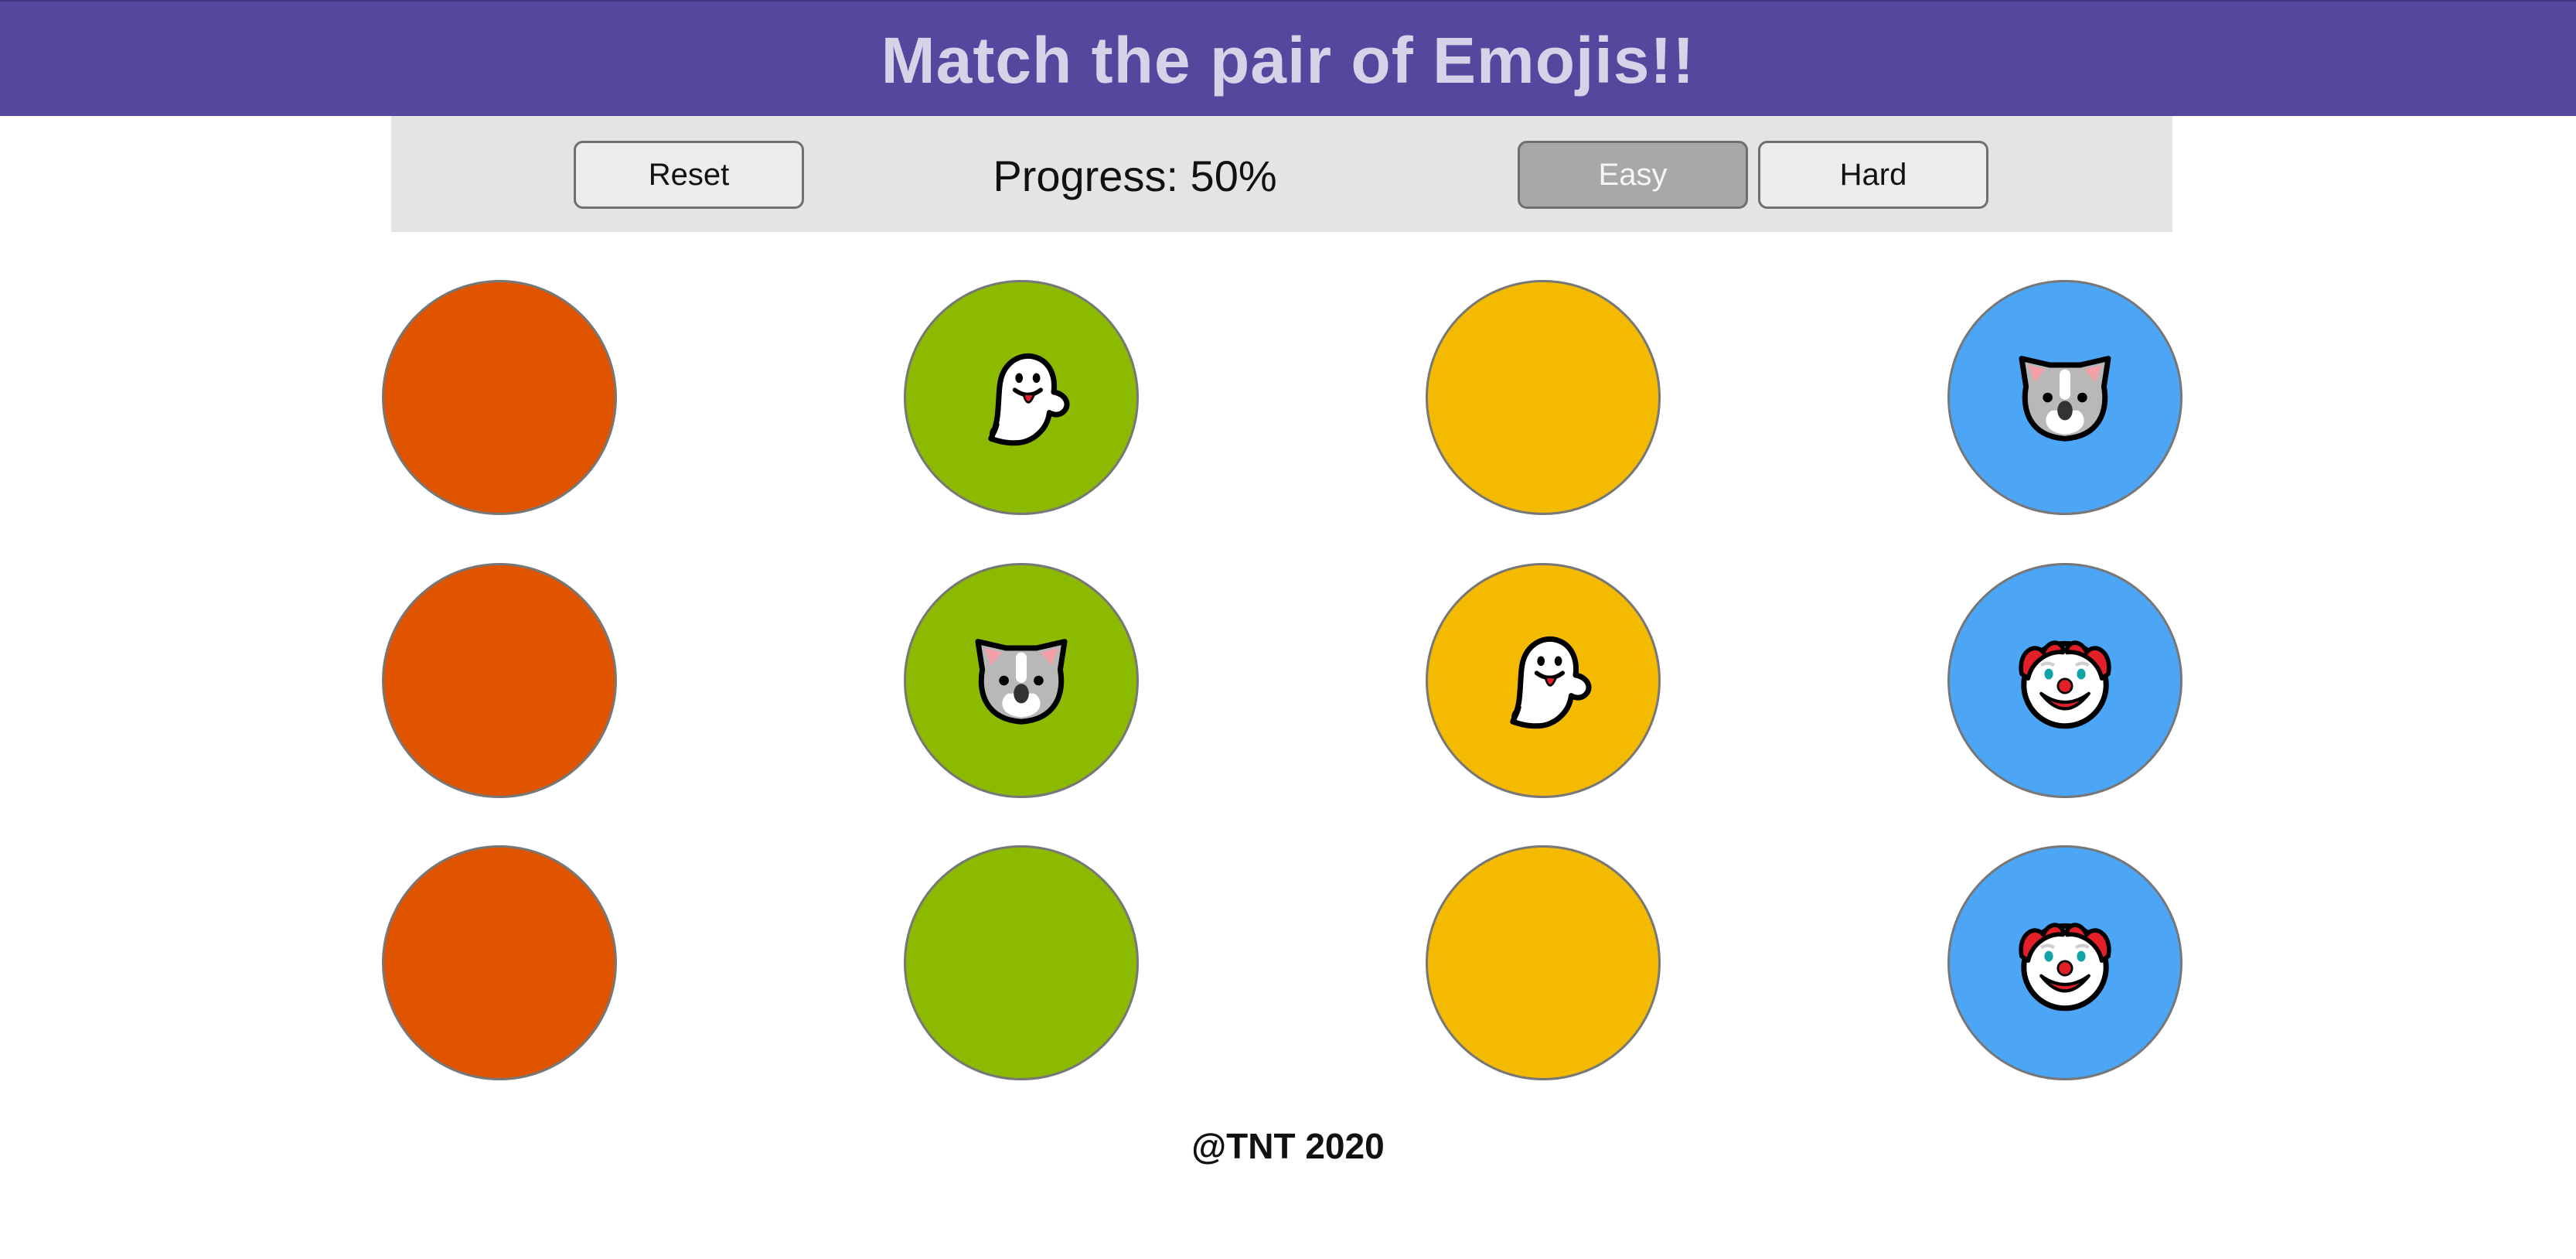 The height and width of the screenshot is (1259, 2576). I want to click on hard-mode-button: Hard, so click(1873, 175).